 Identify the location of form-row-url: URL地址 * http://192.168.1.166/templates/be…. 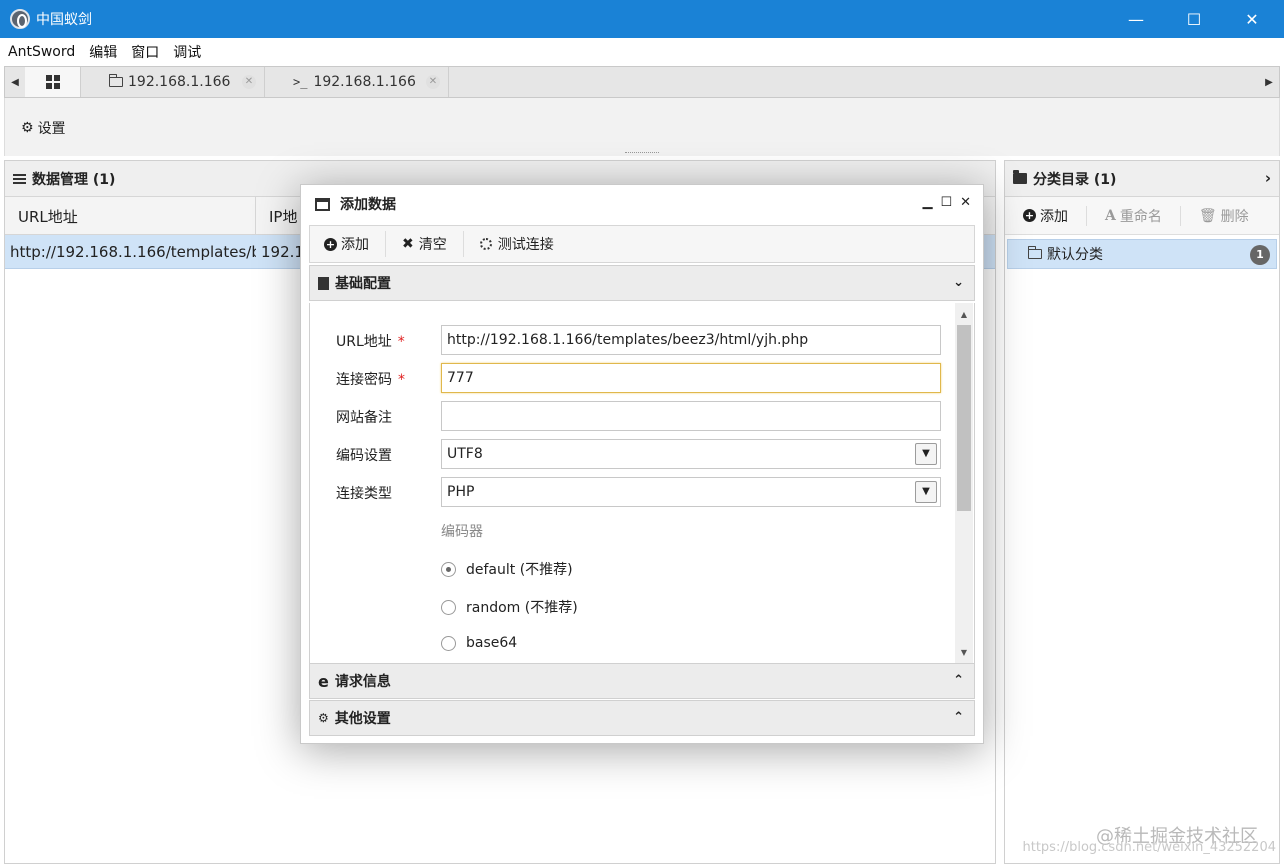
(633, 340).